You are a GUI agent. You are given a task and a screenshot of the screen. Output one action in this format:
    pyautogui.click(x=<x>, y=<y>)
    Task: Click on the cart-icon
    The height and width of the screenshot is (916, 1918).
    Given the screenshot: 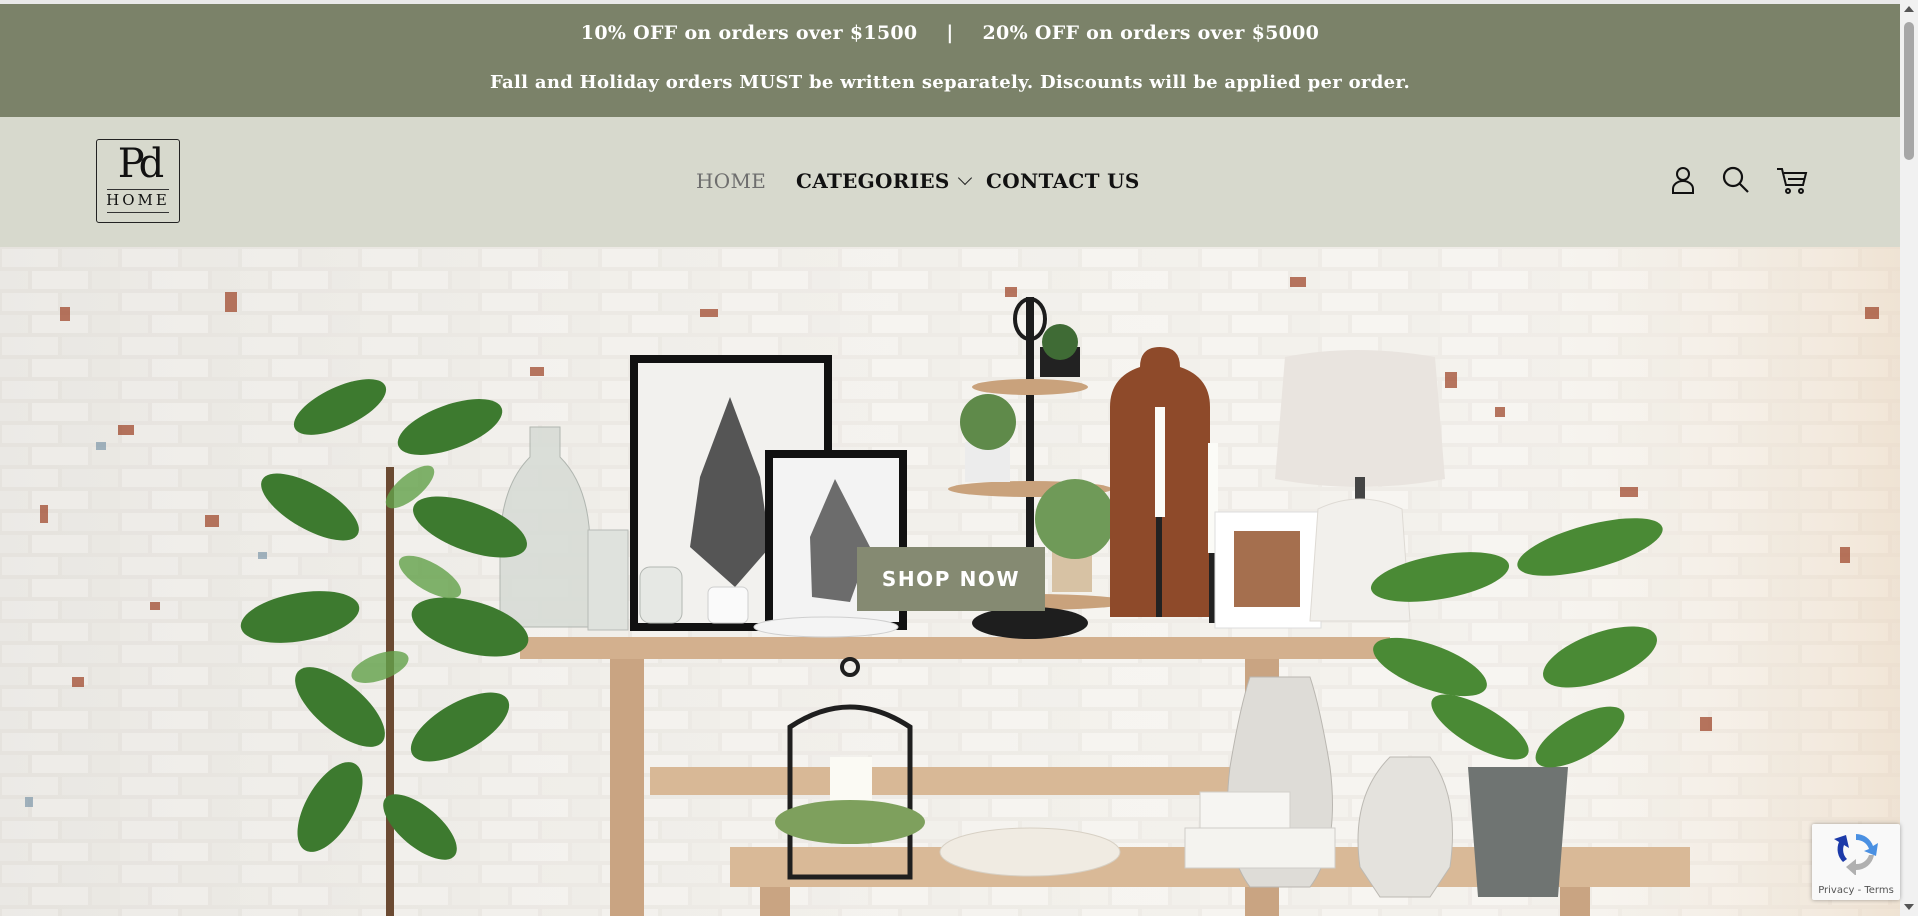 What is the action you would take?
    pyautogui.click(x=1792, y=182)
    